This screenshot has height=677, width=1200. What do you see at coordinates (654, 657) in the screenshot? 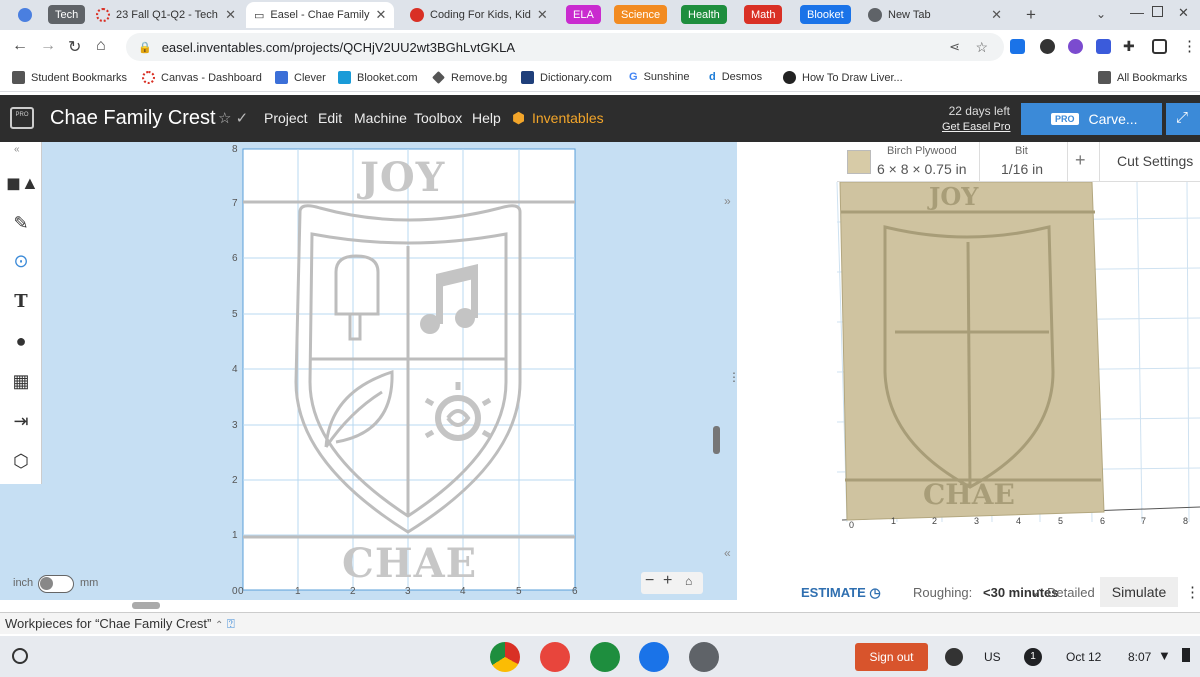
I see `camera-app-icon` at bounding box center [654, 657].